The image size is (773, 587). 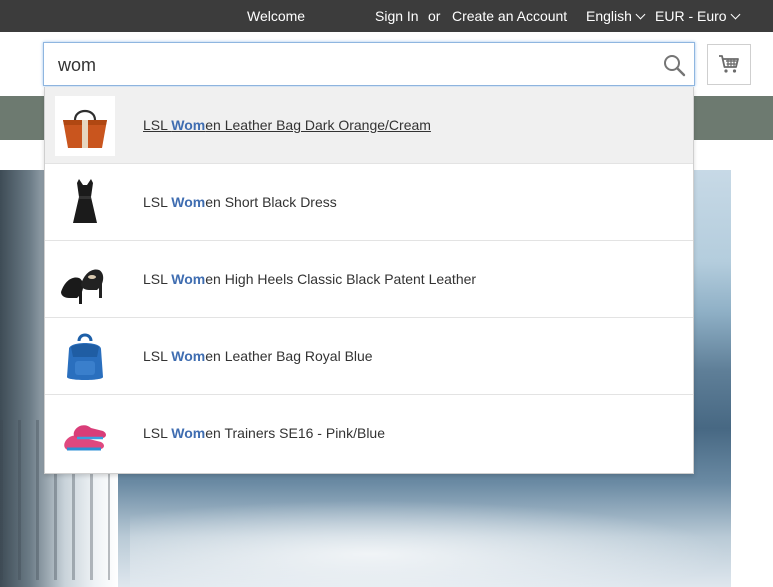 What do you see at coordinates (264, 433) in the screenshot?
I see `autocomplete-item-label: LSL Women Trainers SE16 - Pink/Blue` at bounding box center [264, 433].